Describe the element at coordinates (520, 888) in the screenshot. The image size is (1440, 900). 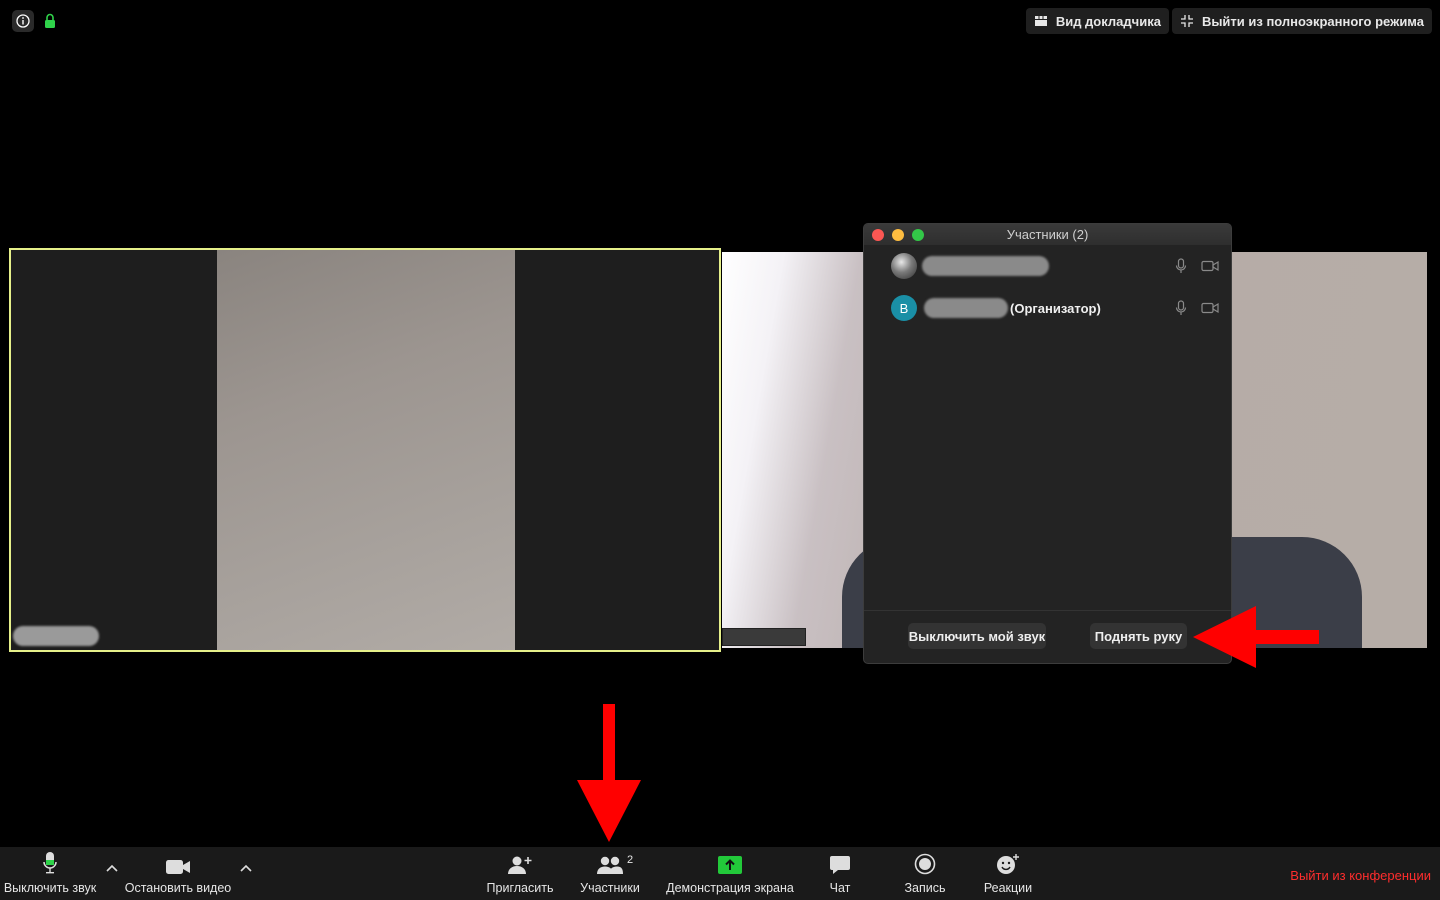
I see `invite-label: Пригласить` at that location.